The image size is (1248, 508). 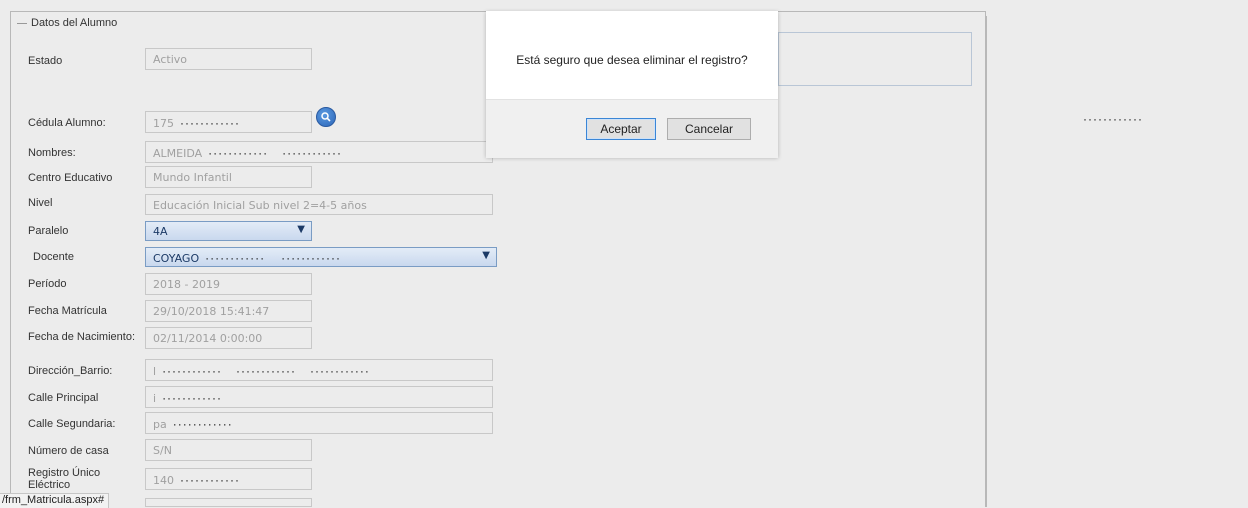 What do you see at coordinates (55, 500) in the screenshot?
I see `status-url: /frm_Matricula.aspx#` at bounding box center [55, 500].